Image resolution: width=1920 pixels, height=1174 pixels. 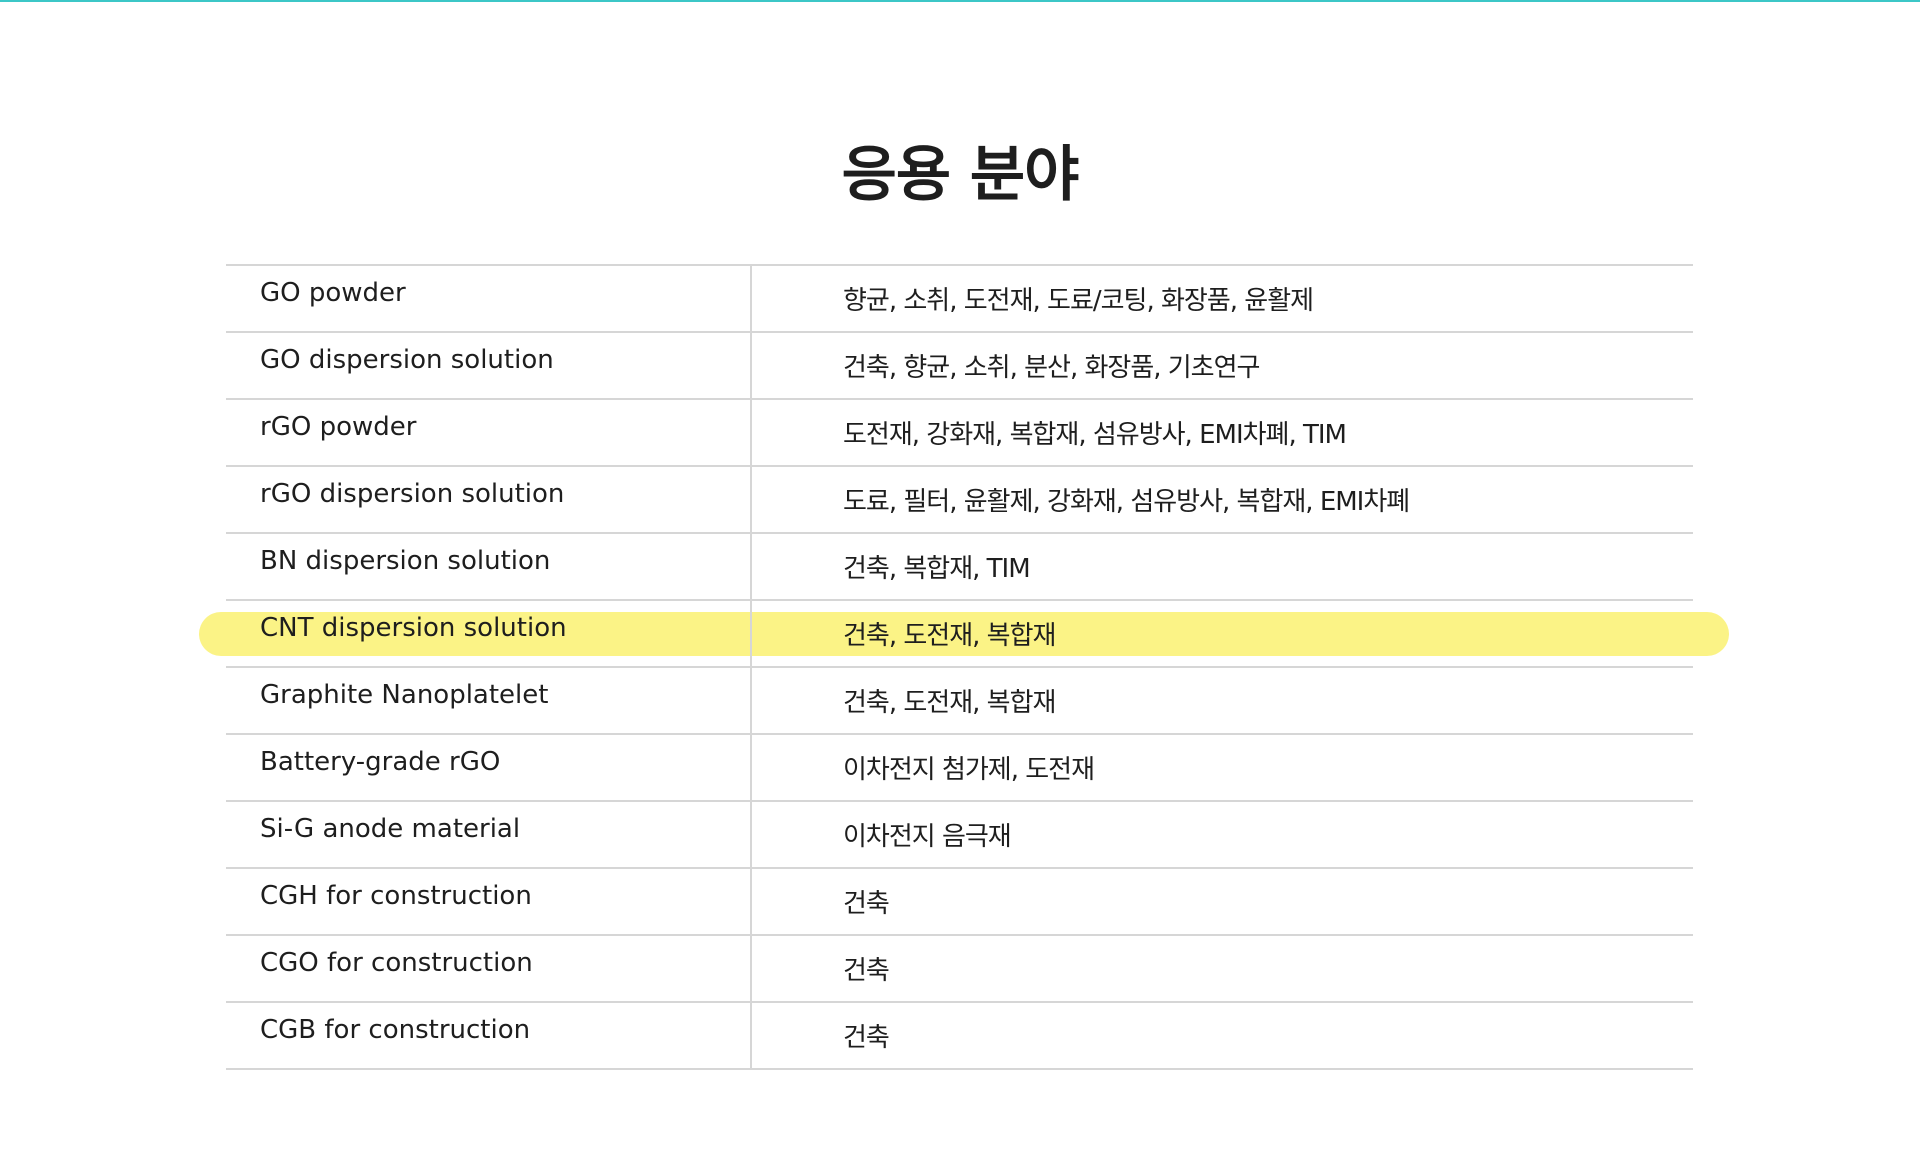 I want to click on product-name-cell: CGB for construction, so click(x=489, y=1035).